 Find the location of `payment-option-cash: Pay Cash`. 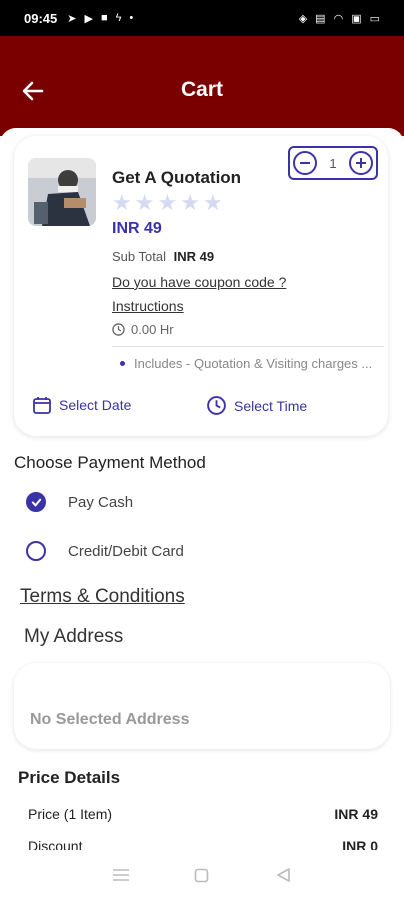

payment-option-cash: Pay Cash is located at coordinates (79, 502).